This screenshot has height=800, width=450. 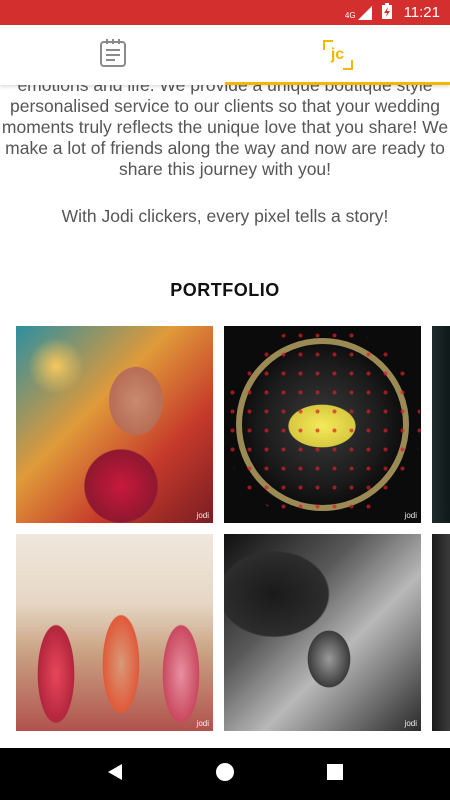 I want to click on navigation-bar, so click(x=225, y=774).